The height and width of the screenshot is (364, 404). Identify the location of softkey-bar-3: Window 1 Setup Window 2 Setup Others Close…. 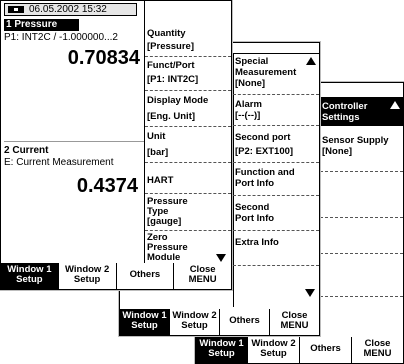
(299, 350).